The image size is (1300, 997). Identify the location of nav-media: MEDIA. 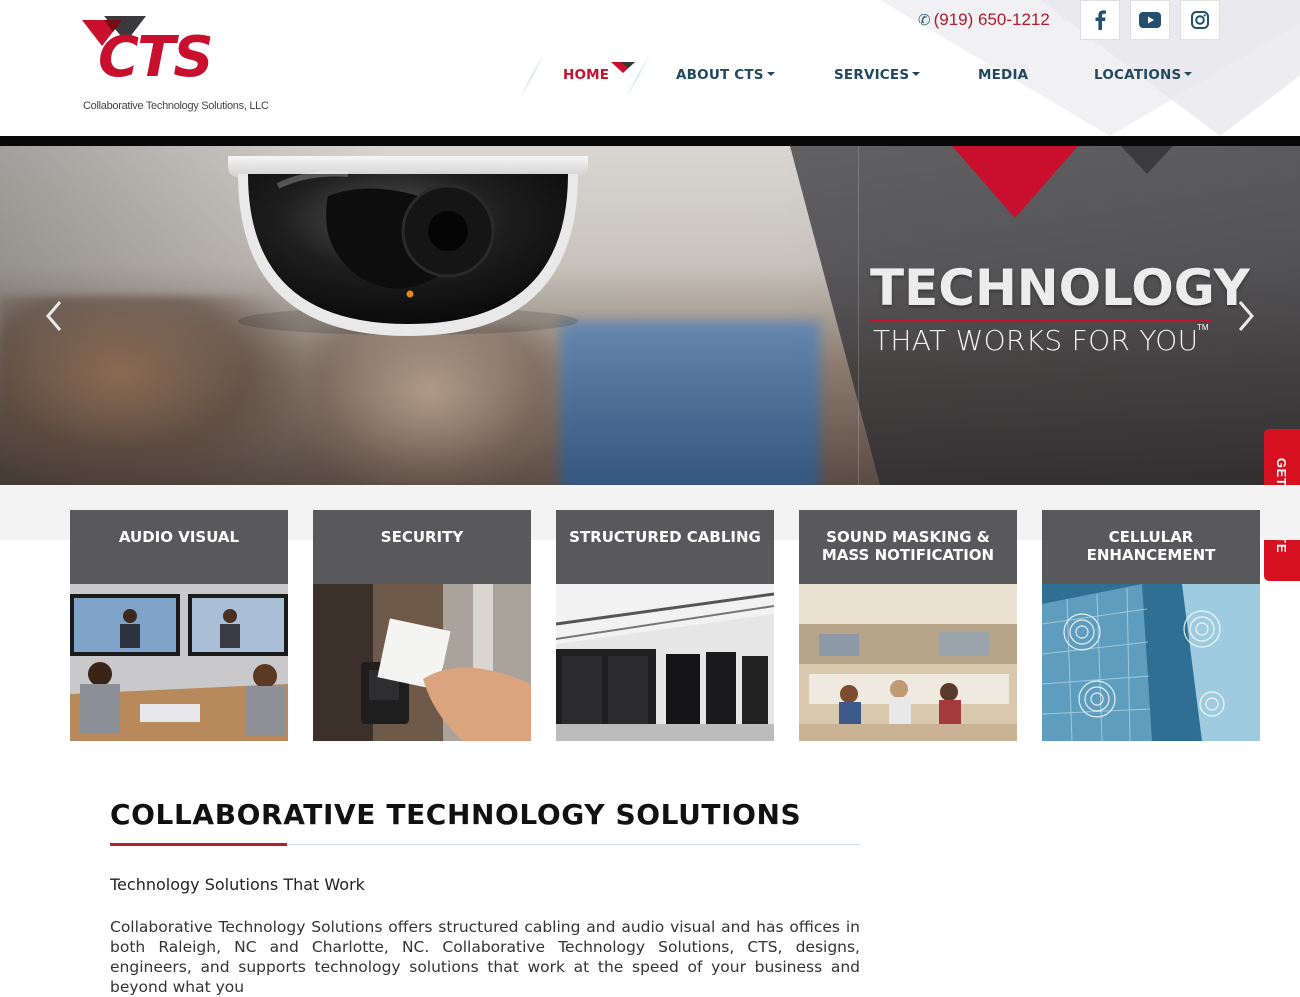
(1003, 75).